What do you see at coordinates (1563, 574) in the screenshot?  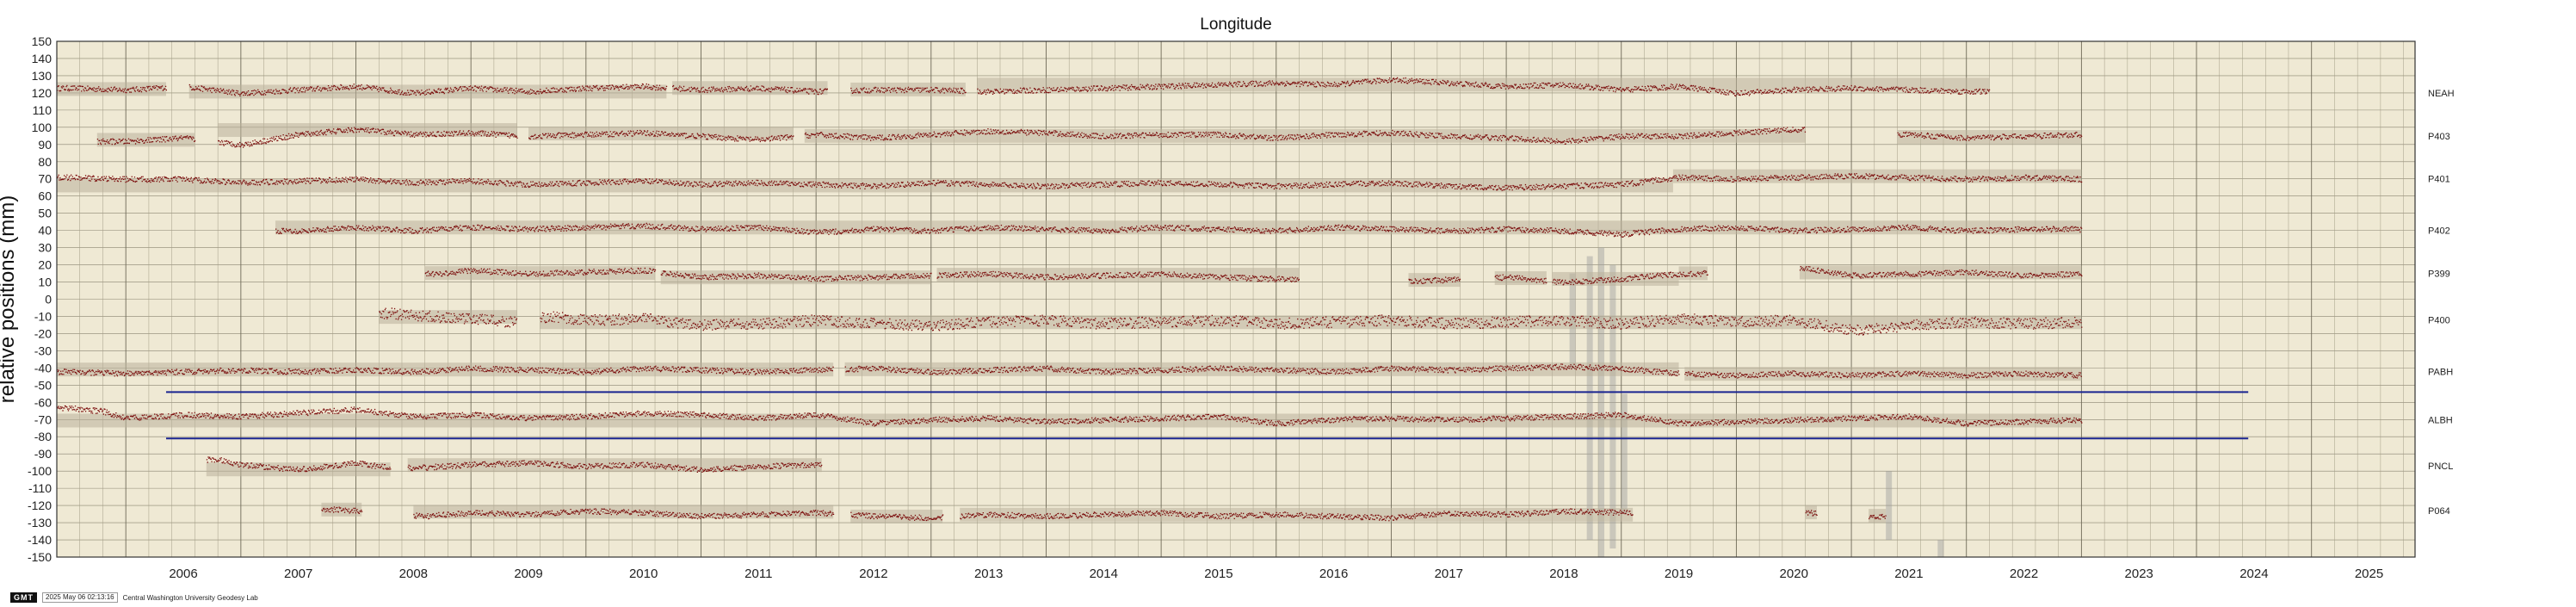 I see `x-tick-label: 2018` at bounding box center [1563, 574].